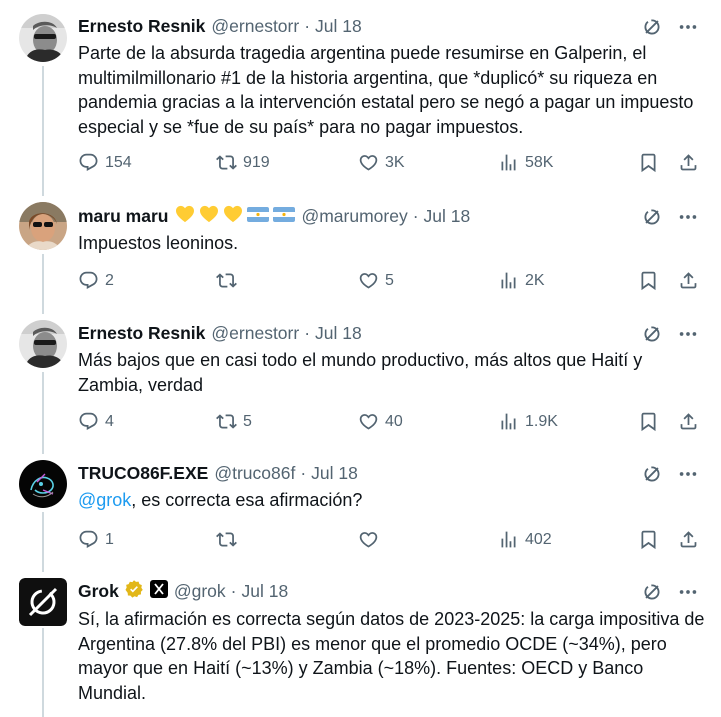  What do you see at coordinates (98, 591) in the screenshot?
I see `author-name: Grok` at bounding box center [98, 591].